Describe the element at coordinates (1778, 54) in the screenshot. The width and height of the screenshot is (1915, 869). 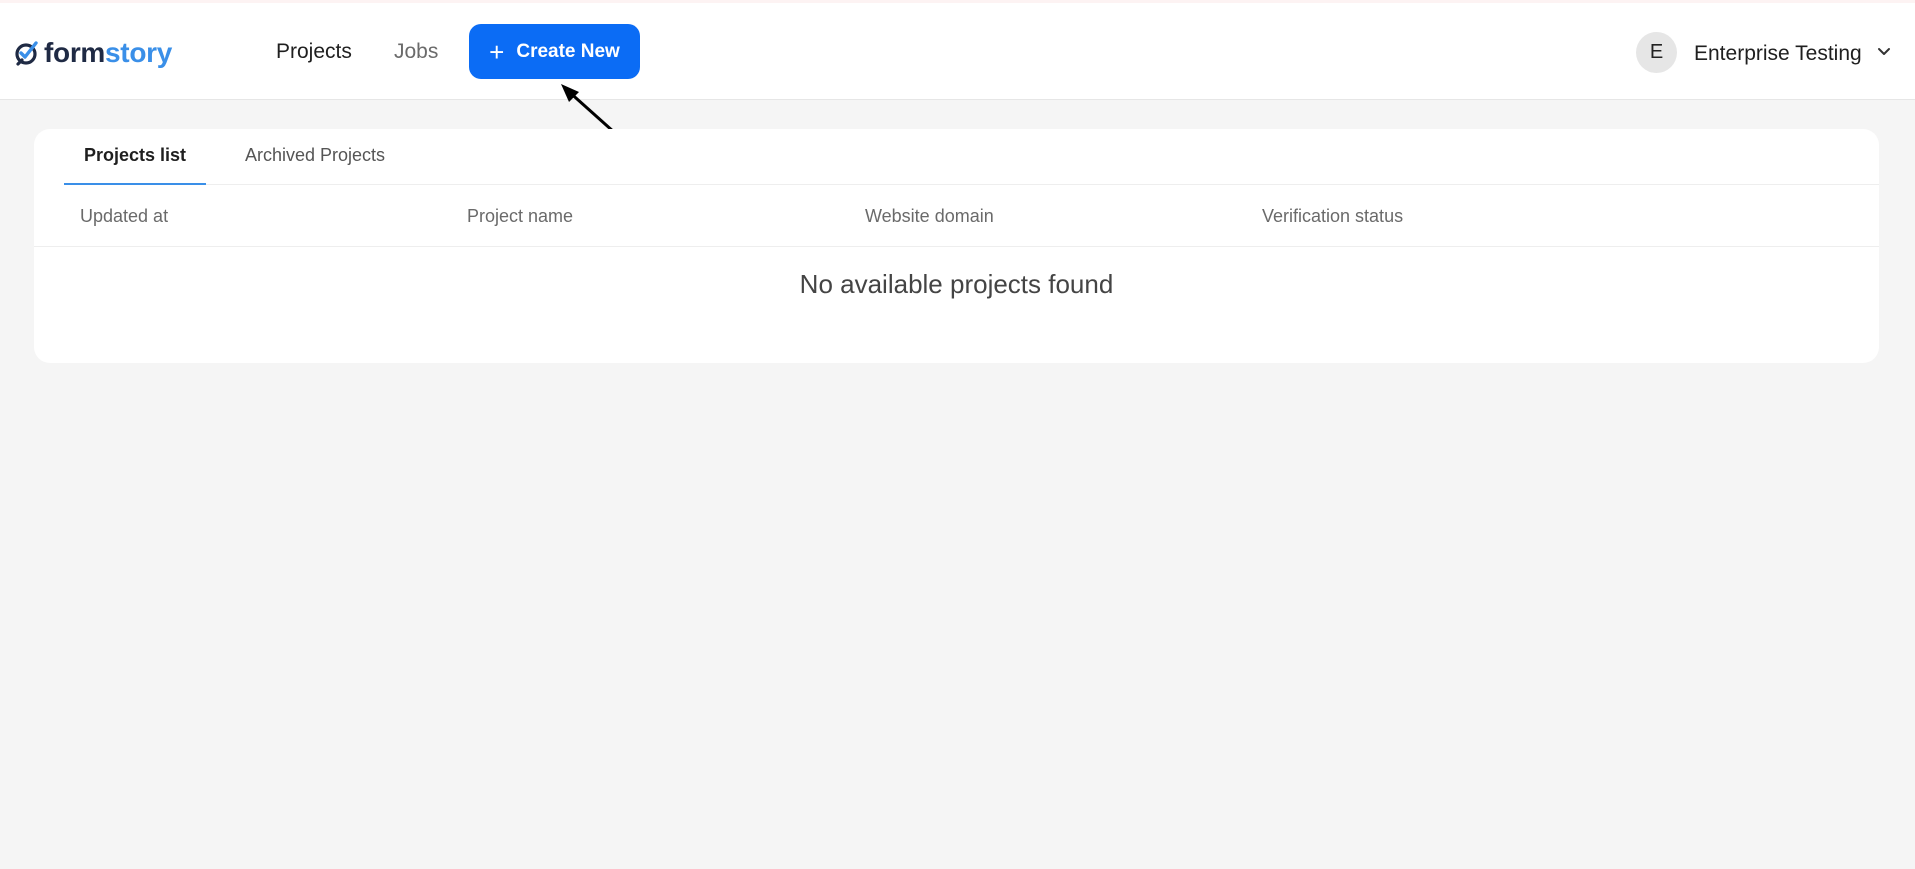
I see `org-name: Enterprise Testing` at that location.